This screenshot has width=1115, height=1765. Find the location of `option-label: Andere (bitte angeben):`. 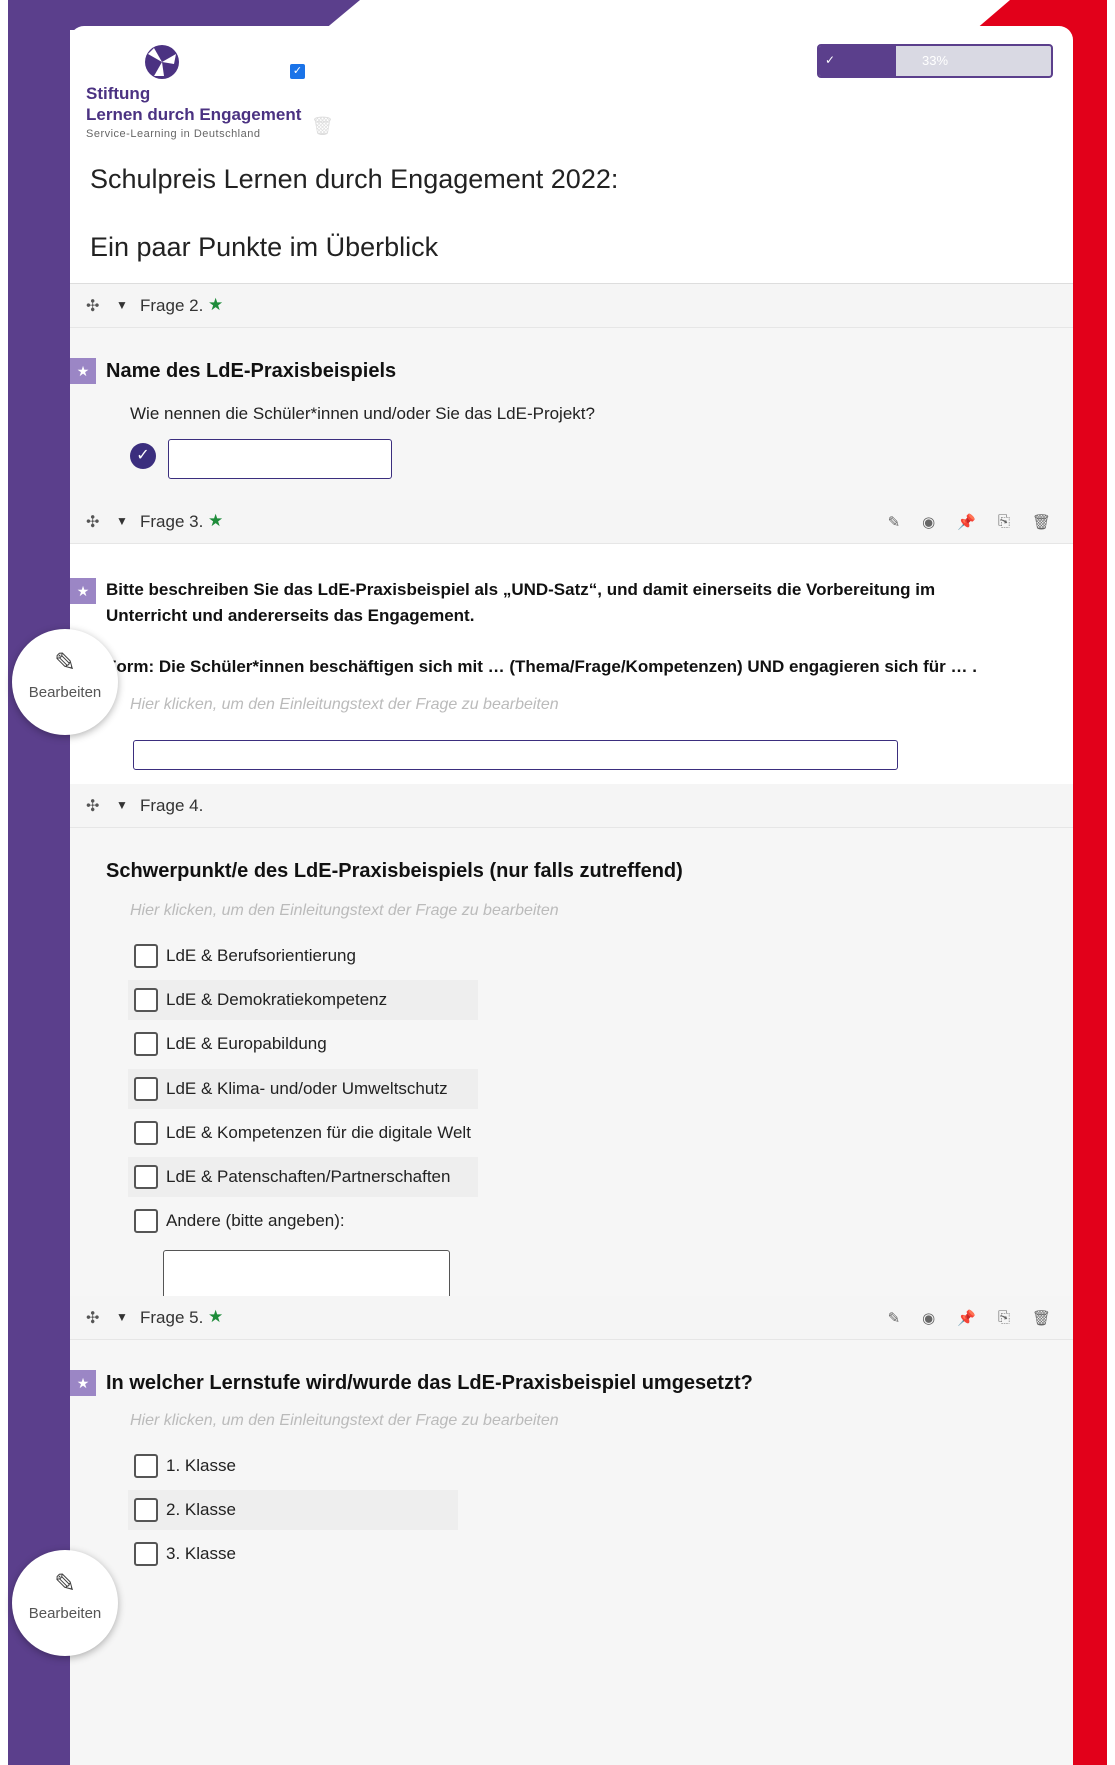

option-label: Andere (bitte angeben): is located at coordinates (255, 1220).